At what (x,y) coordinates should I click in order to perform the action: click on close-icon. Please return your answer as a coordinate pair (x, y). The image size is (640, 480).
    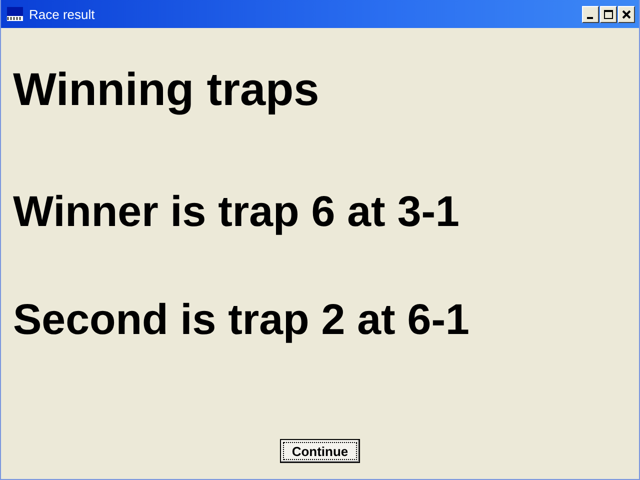
    Looking at the image, I should click on (626, 14).